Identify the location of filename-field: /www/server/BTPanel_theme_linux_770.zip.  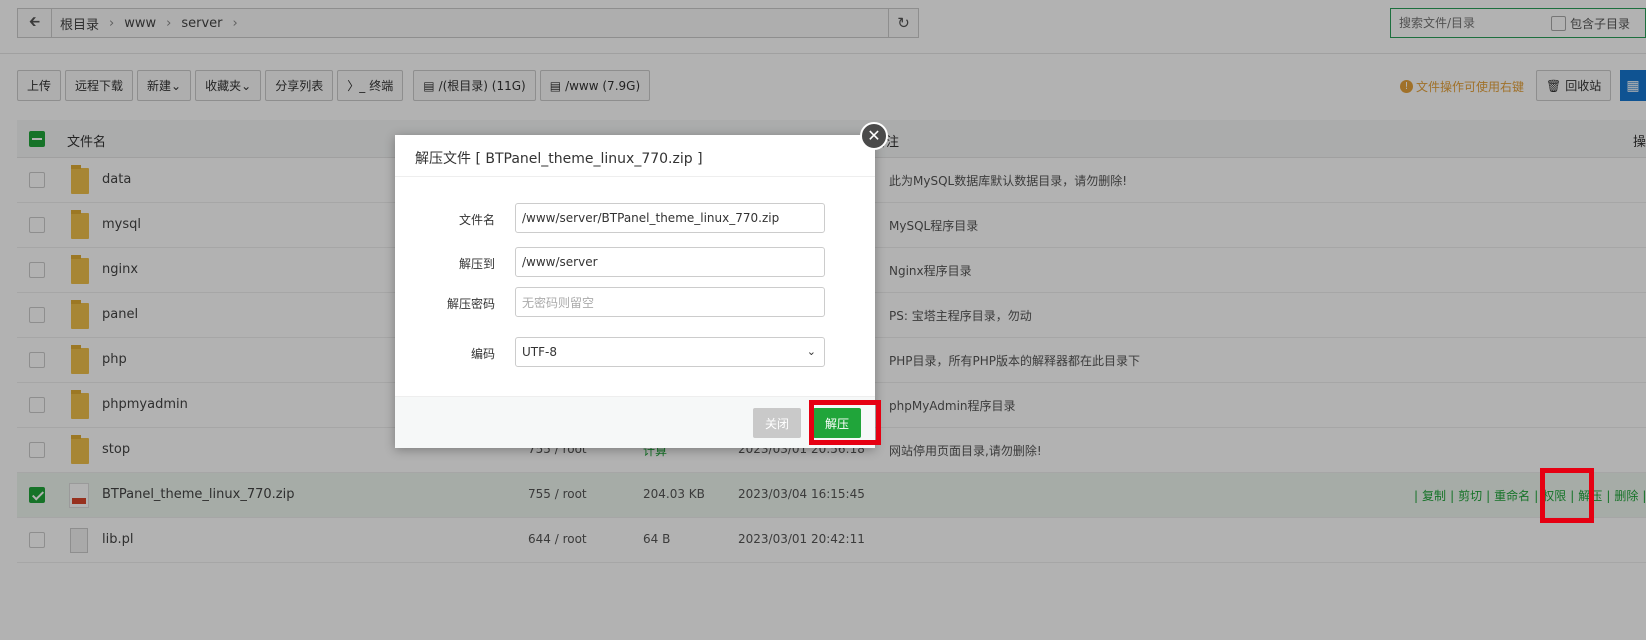
(670, 218).